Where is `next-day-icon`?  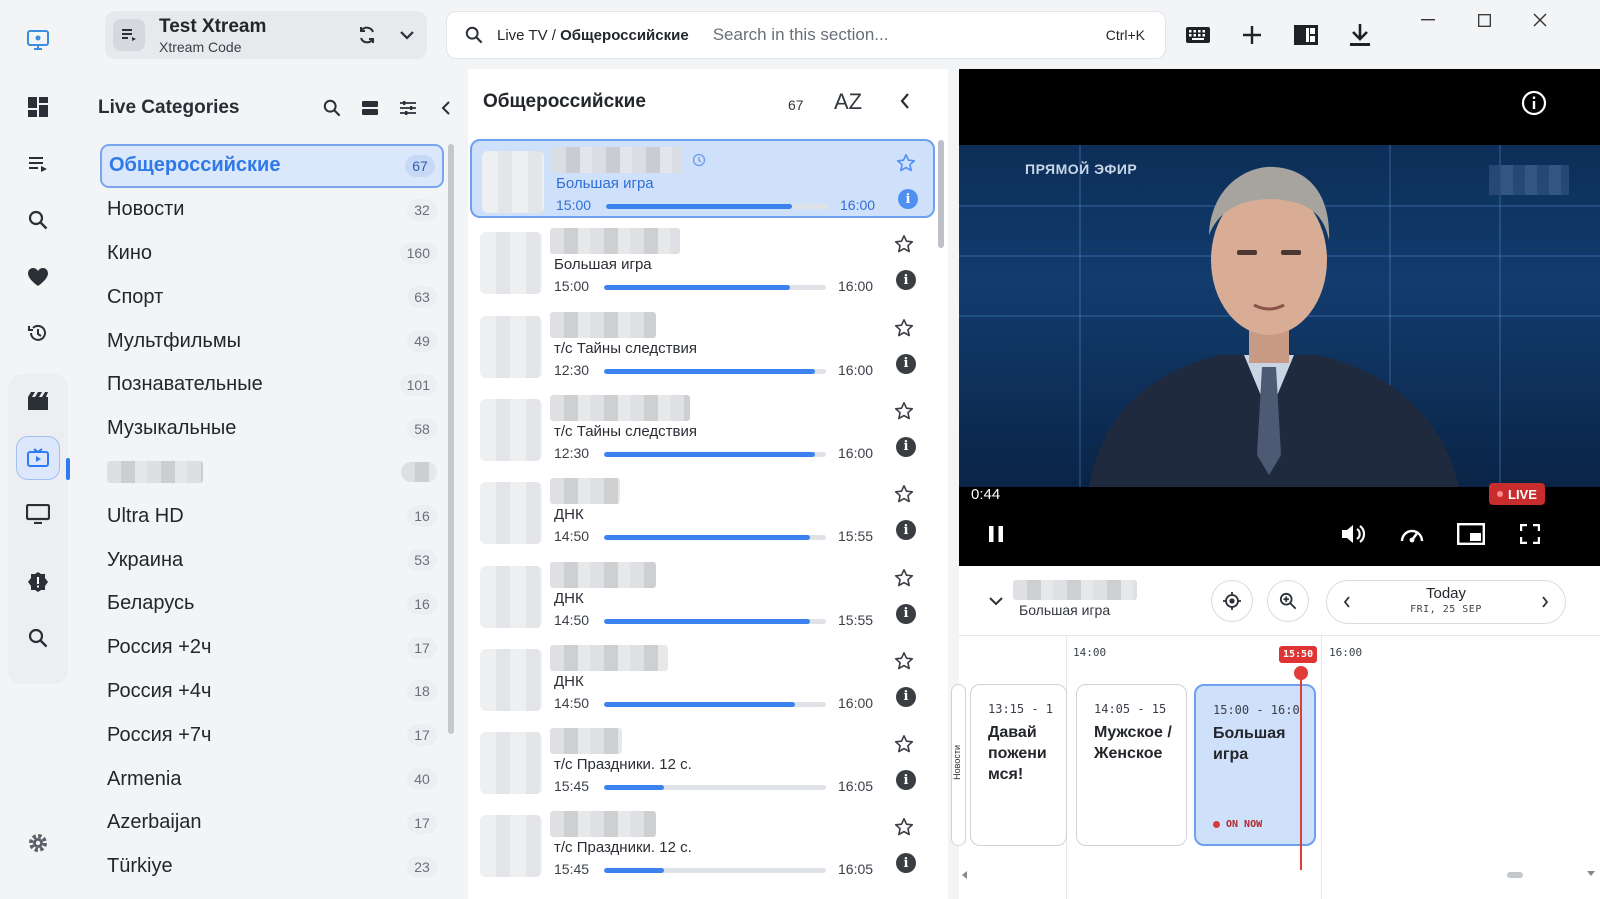 next-day-icon is located at coordinates (1545, 602).